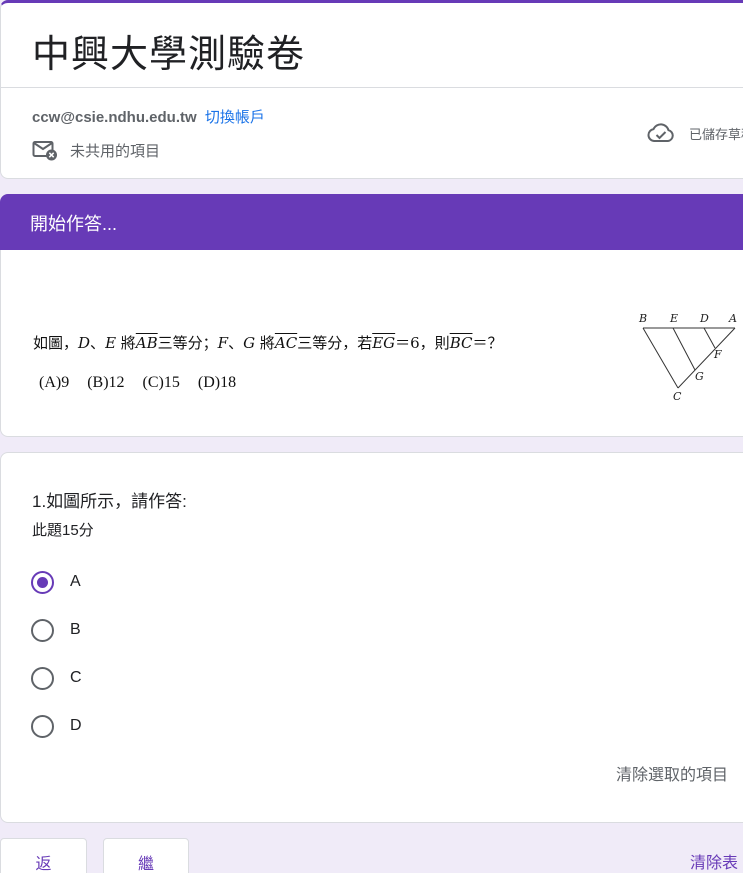 The width and height of the screenshot is (743, 873). What do you see at coordinates (75, 581) in the screenshot?
I see `option-label: A` at bounding box center [75, 581].